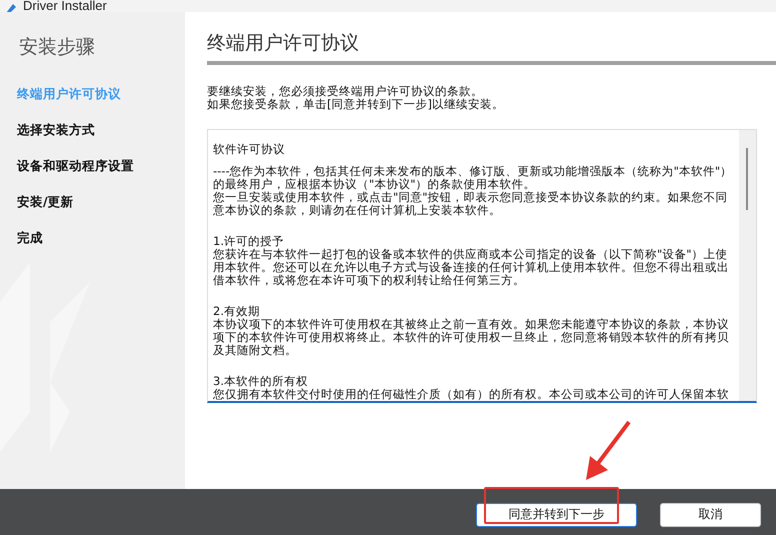  What do you see at coordinates (747, 265) in the screenshot?
I see `scrollbar` at bounding box center [747, 265].